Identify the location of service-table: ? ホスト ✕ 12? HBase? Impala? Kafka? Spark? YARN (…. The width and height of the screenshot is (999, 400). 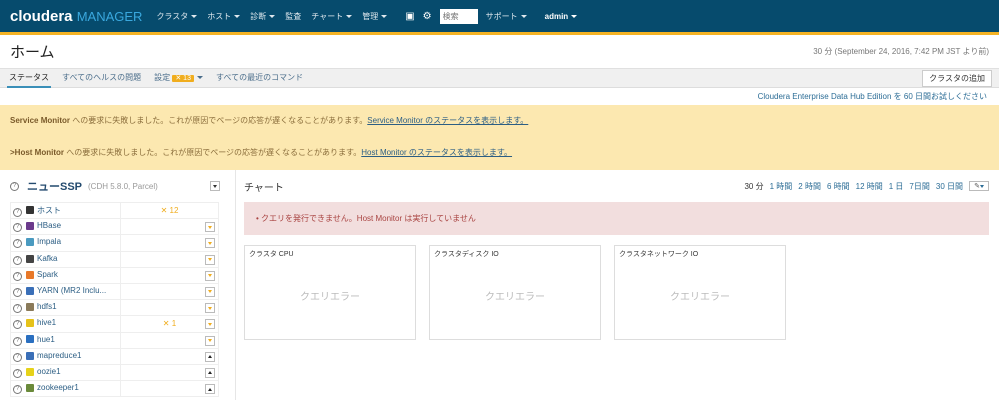
(114, 299).